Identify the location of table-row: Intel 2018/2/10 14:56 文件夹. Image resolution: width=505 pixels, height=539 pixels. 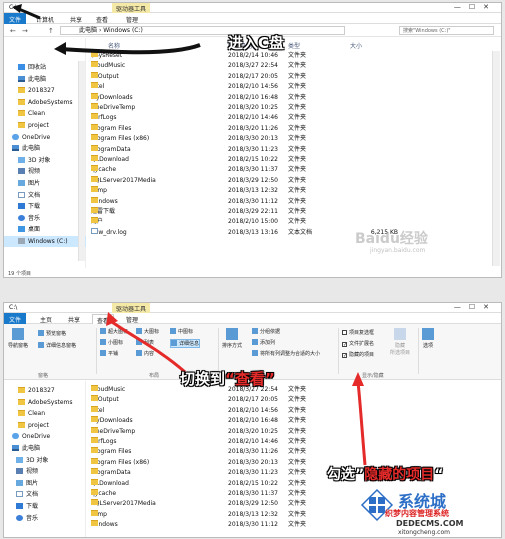
(288, 87).